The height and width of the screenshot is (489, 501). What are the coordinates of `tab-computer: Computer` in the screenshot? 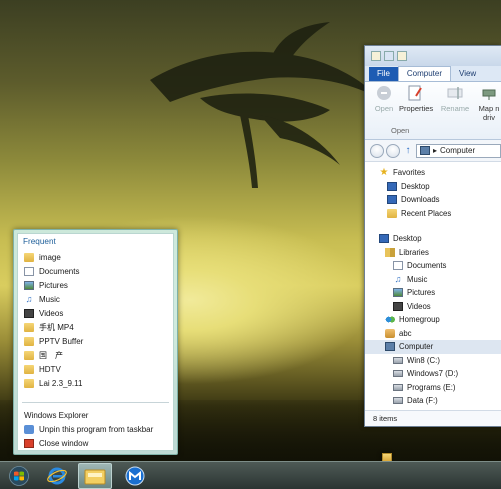 It's located at (424, 73).